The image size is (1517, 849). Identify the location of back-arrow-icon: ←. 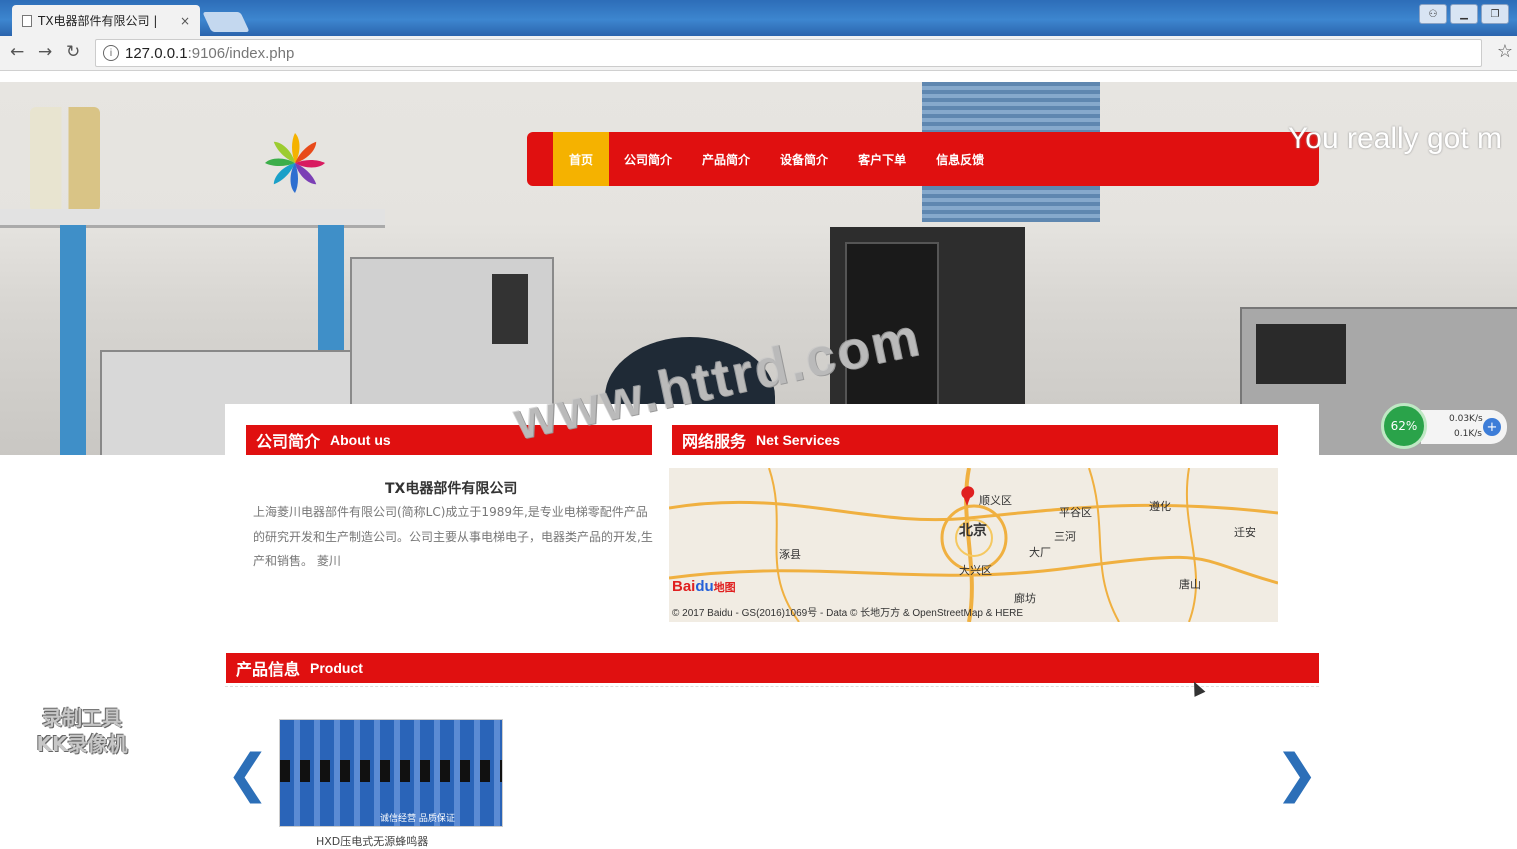
(17, 52).